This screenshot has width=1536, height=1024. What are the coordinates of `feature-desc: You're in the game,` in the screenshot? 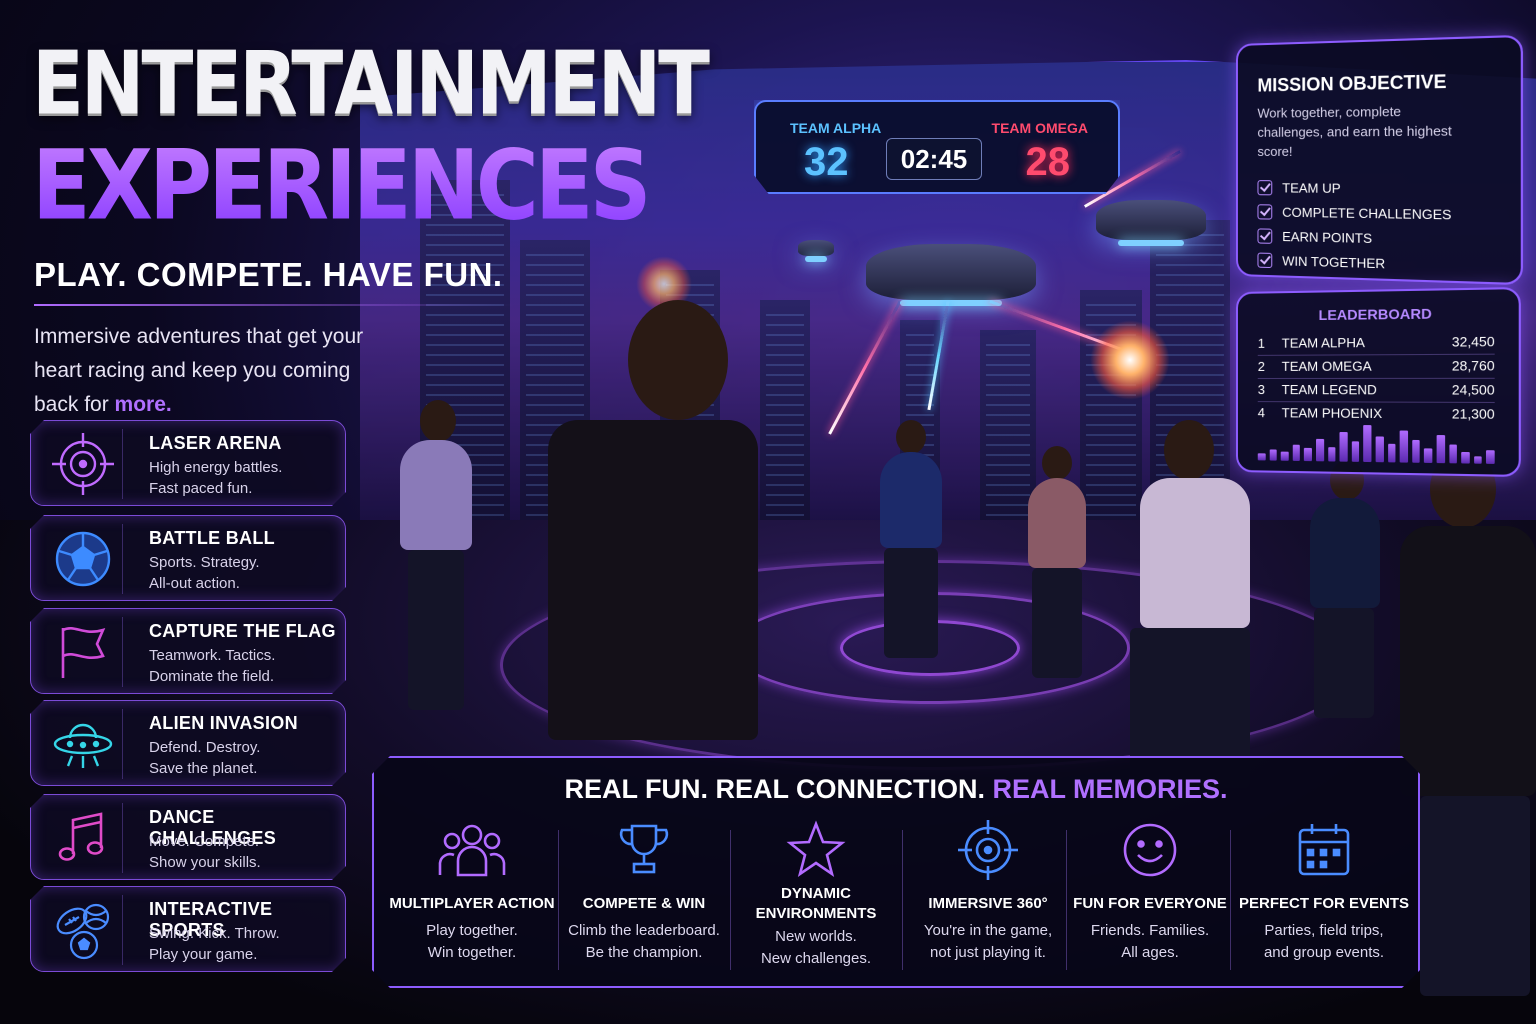 It's located at (988, 930).